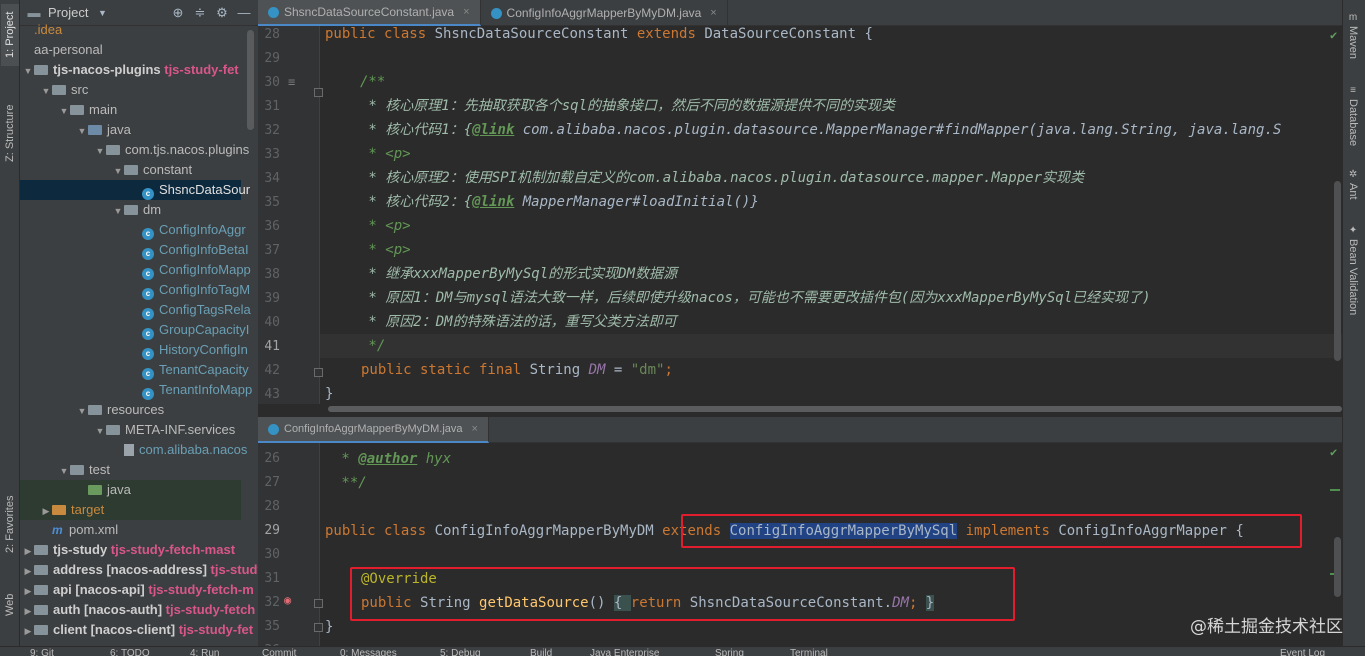 This screenshot has width=1365, height=656. Describe the element at coordinates (133, 450) in the screenshot. I see `tree-item: com.alibaba.nacos` at that location.